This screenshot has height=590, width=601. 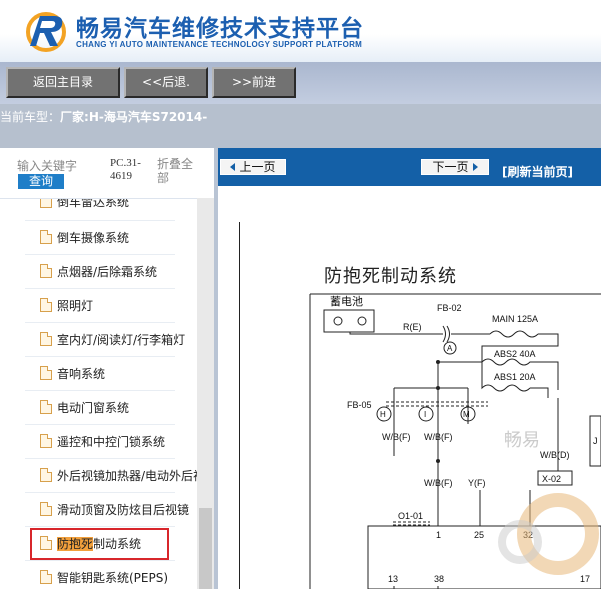 What do you see at coordinates (123, 510) in the screenshot?
I see `tree-item-label: 滑动顶窗及防炫目后视镜` at bounding box center [123, 510].